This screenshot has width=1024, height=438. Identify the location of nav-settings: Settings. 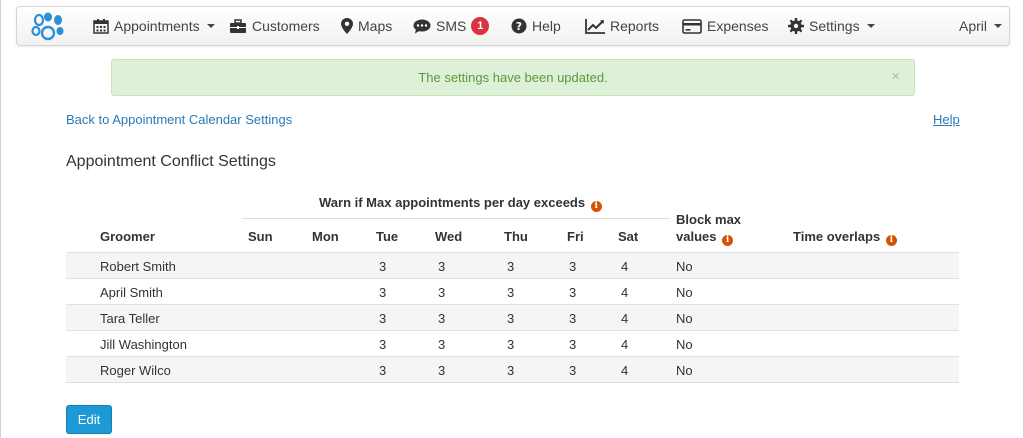
(831, 26).